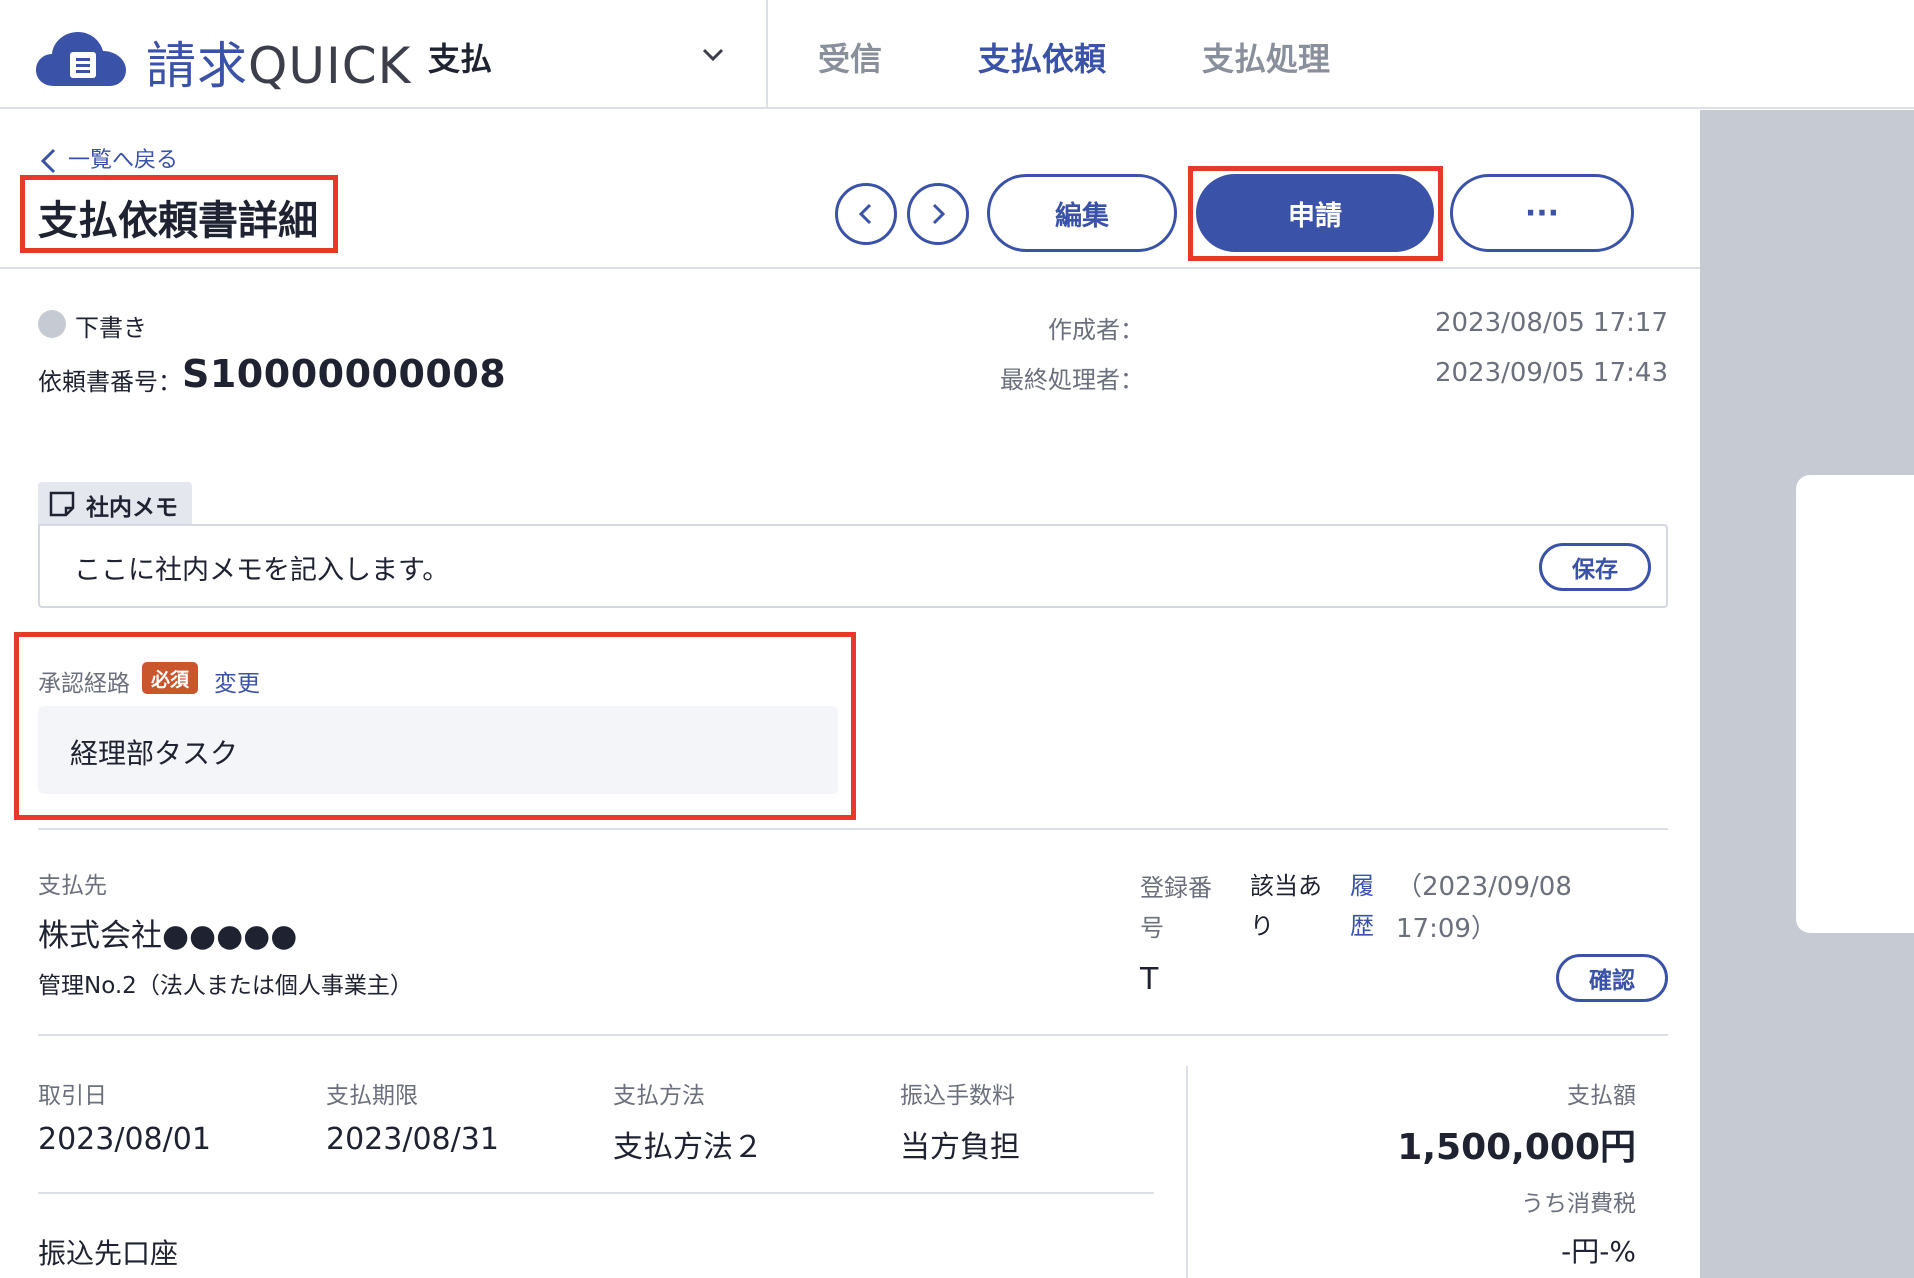  I want to click on edit-button: 編集, so click(1082, 213).